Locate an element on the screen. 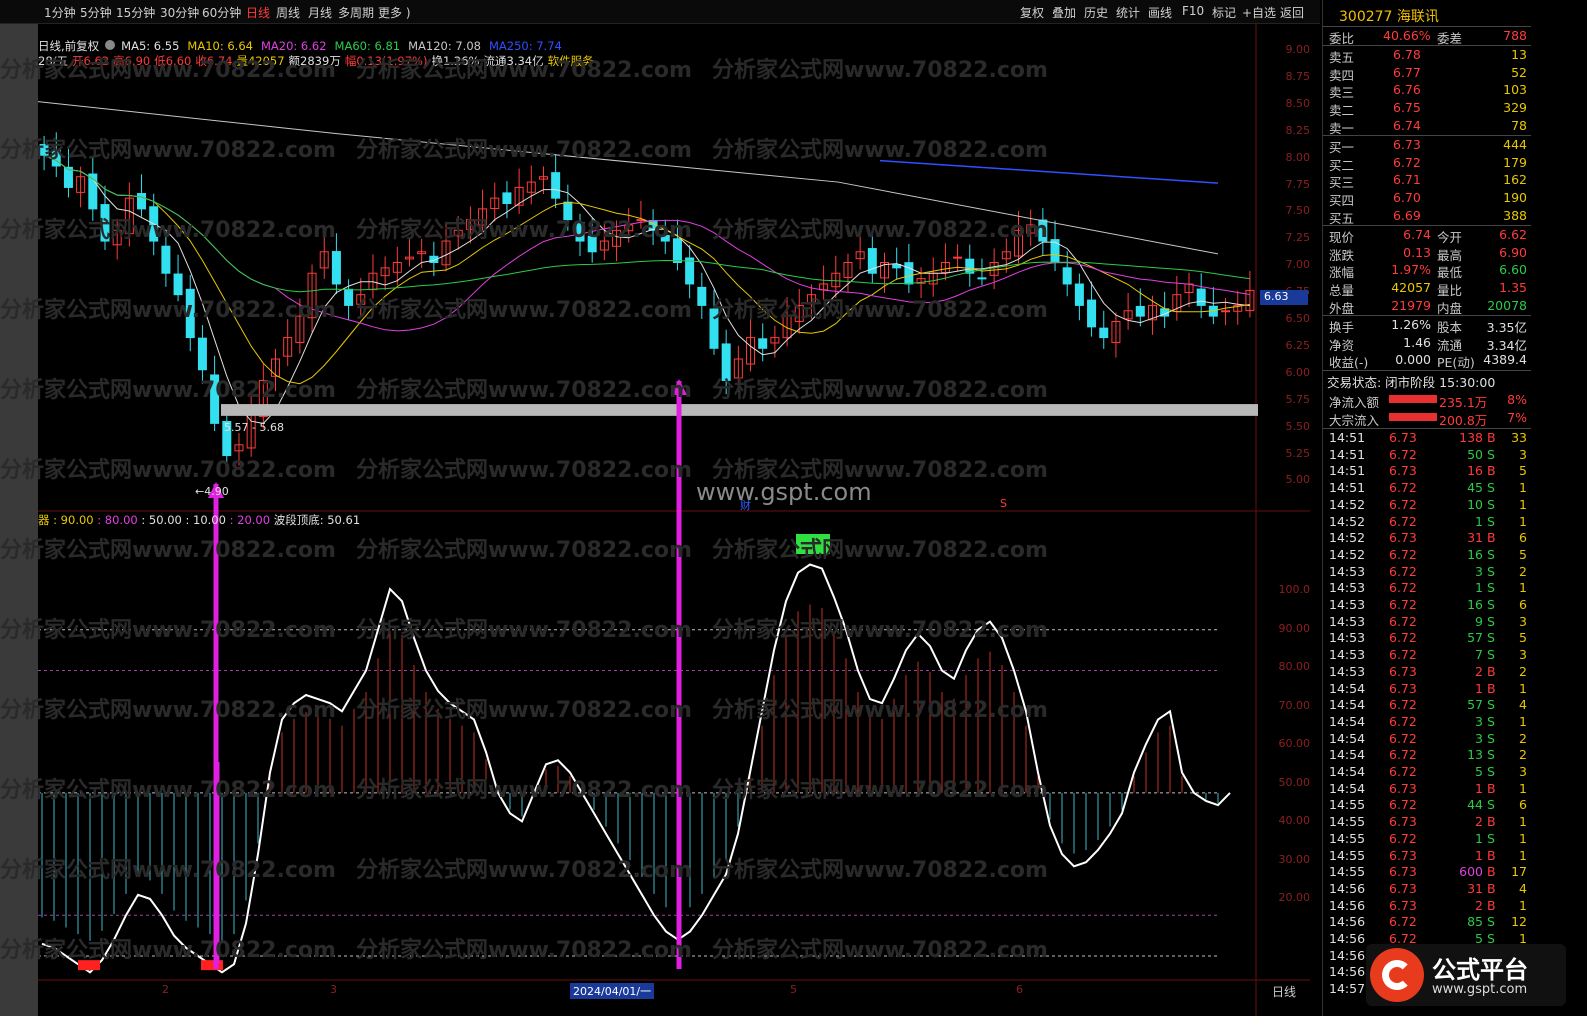 This screenshot has width=1587, height=1016. stat-value: 6.60 is located at coordinates (1513, 270).